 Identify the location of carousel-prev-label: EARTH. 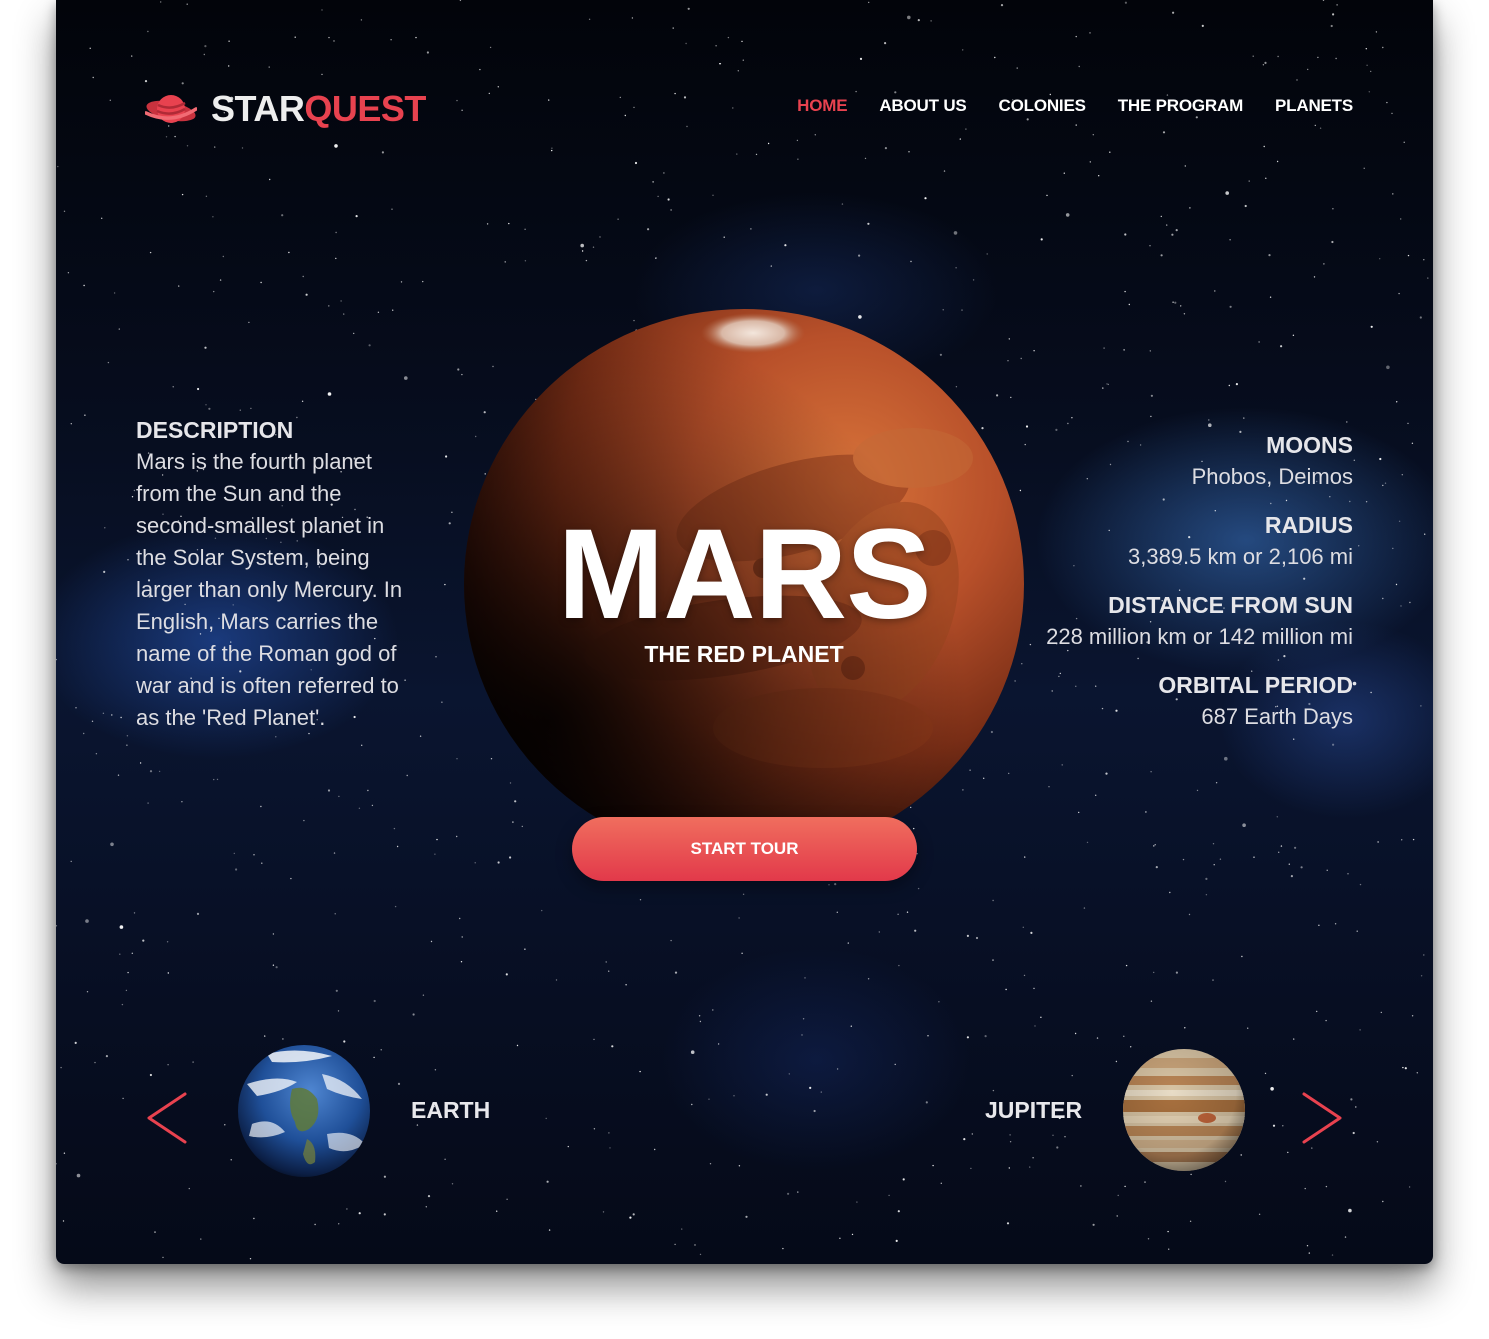
(450, 1110).